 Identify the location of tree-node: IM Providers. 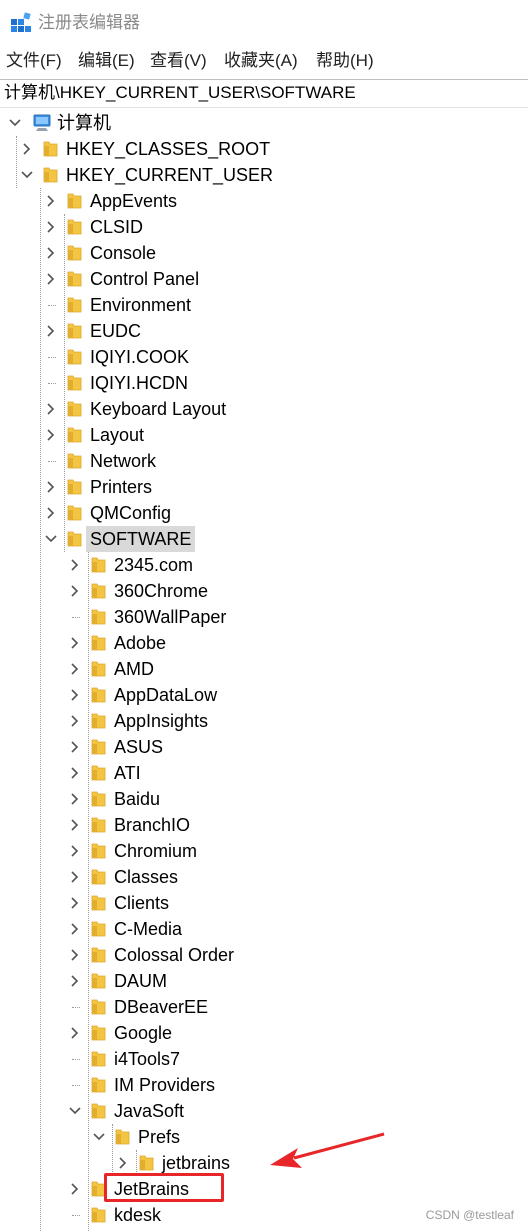
(264, 1085).